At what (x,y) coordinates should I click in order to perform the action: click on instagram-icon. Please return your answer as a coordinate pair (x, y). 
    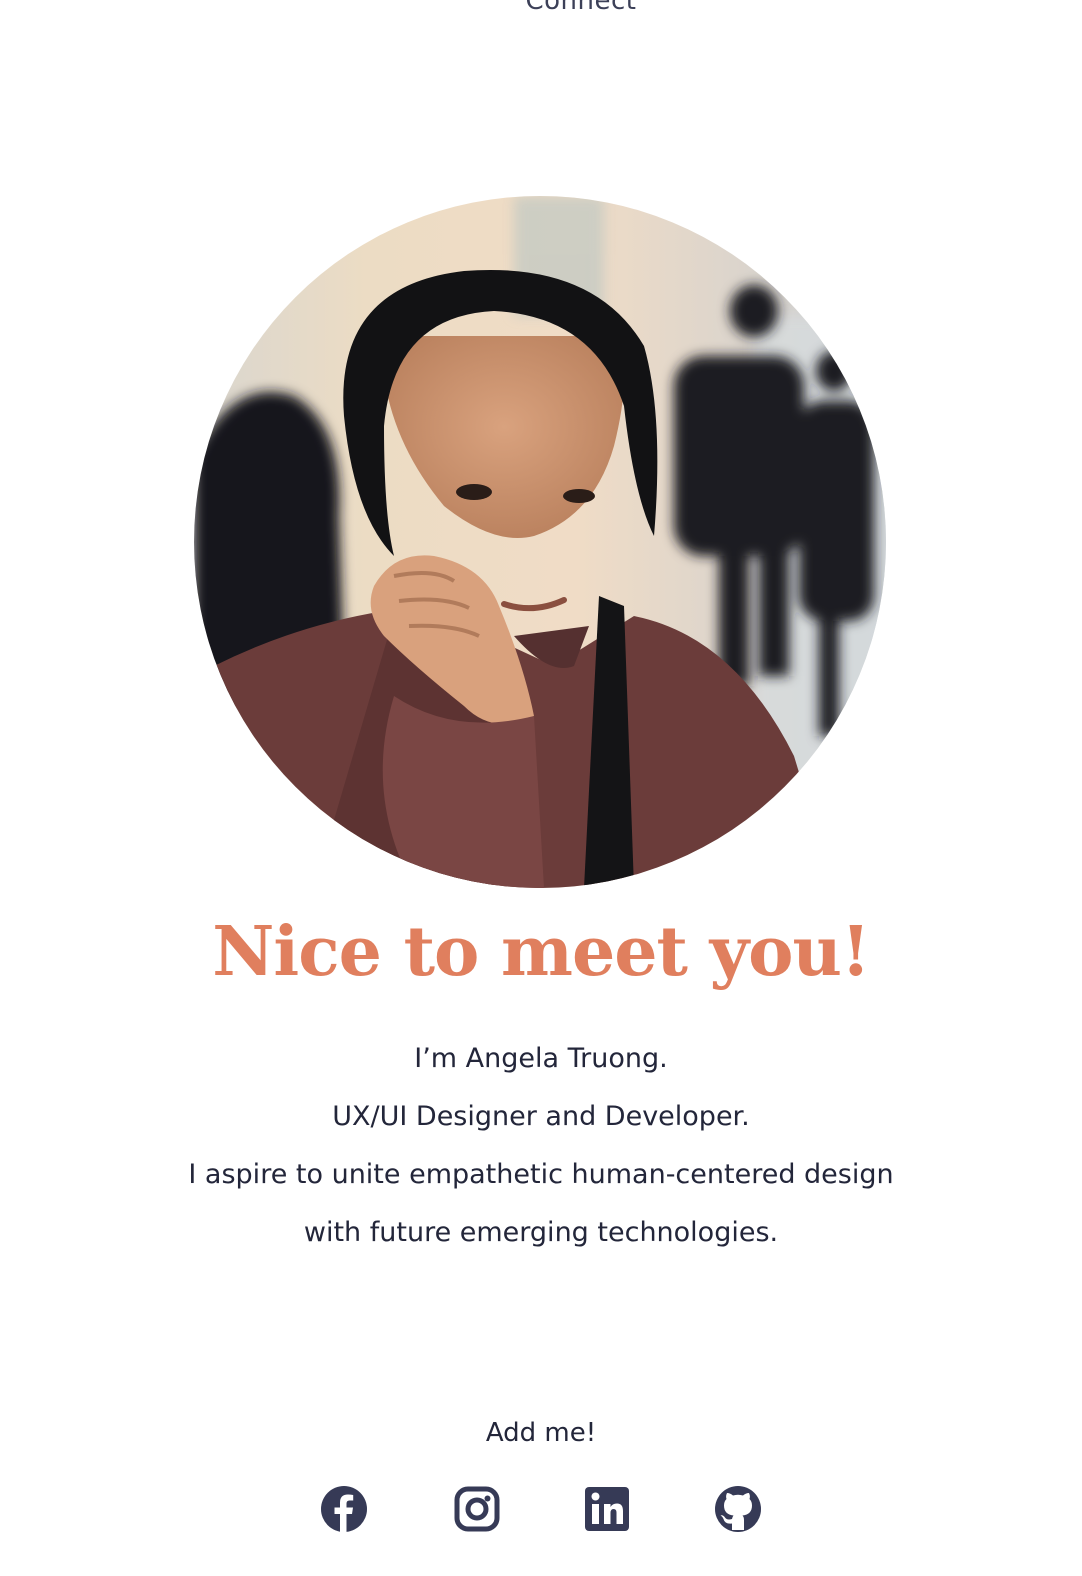
    Looking at the image, I should click on (477, 1509).